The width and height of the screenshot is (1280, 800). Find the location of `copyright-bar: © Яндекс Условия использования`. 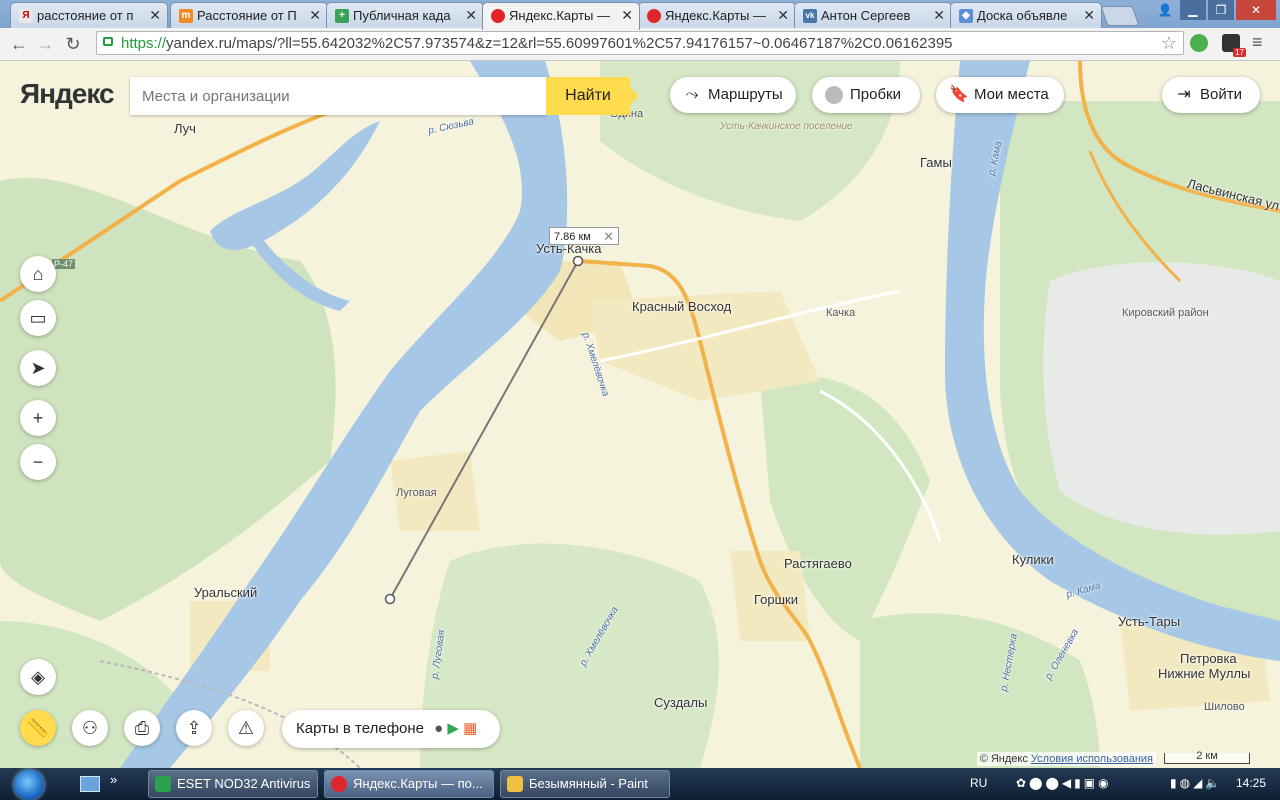

copyright-bar: © Яндекс Условия использования is located at coordinates (1066, 759).